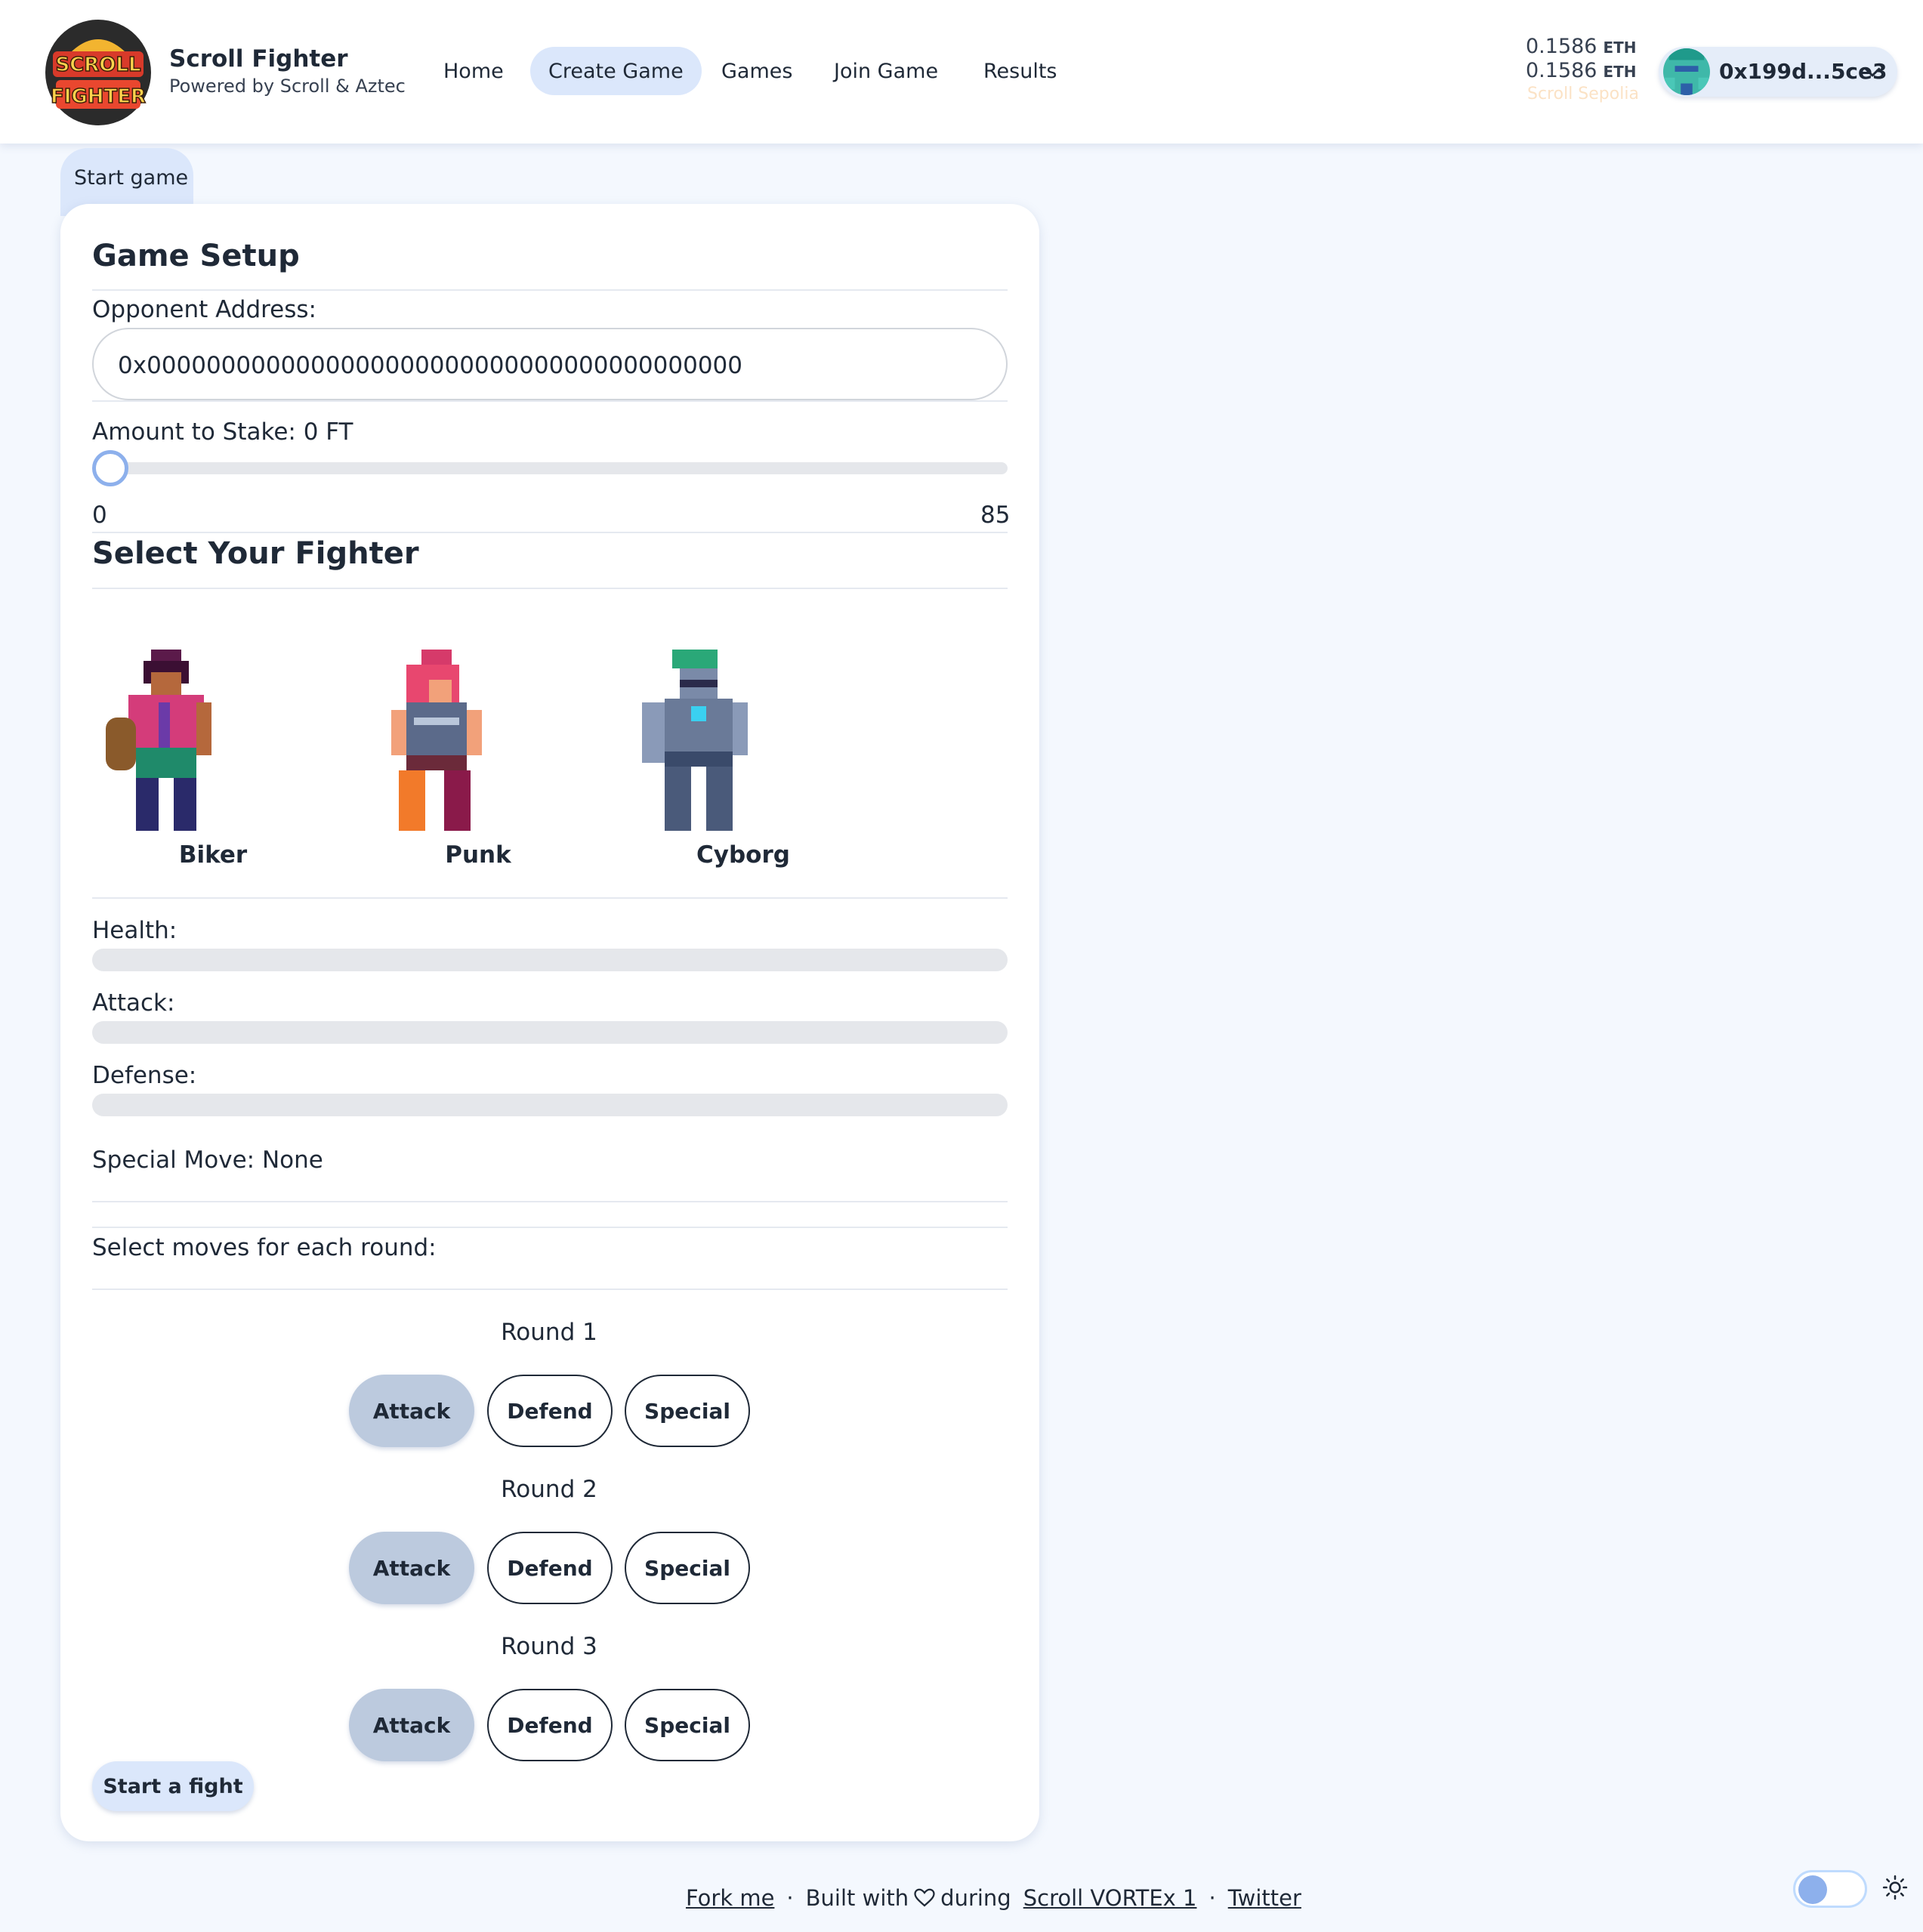 The image size is (1923, 1932). What do you see at coordinates (134, 930) in the screenshot?
I see `health-label: Health:` at bounding box center [134, 930].